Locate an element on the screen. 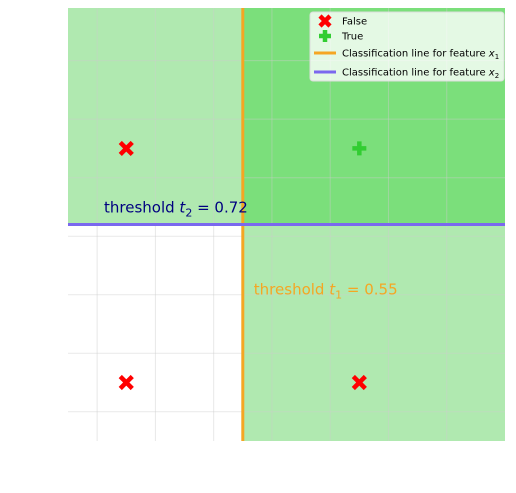 This screenshot has width=516, height=493. legend-label: Classification line for feature x1 is located at coordinates (420, 55).